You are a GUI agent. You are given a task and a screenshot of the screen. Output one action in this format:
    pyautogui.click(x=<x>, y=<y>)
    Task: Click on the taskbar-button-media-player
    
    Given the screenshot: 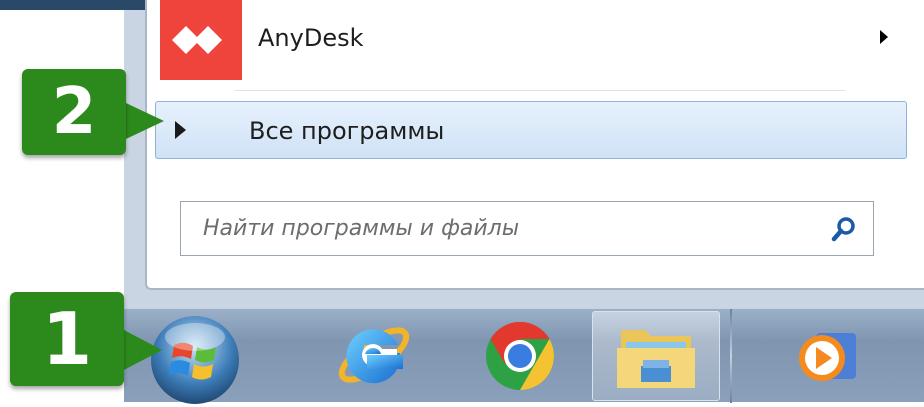 What is the action you would take?
    pyautogui.click(x=819, y=356)
    